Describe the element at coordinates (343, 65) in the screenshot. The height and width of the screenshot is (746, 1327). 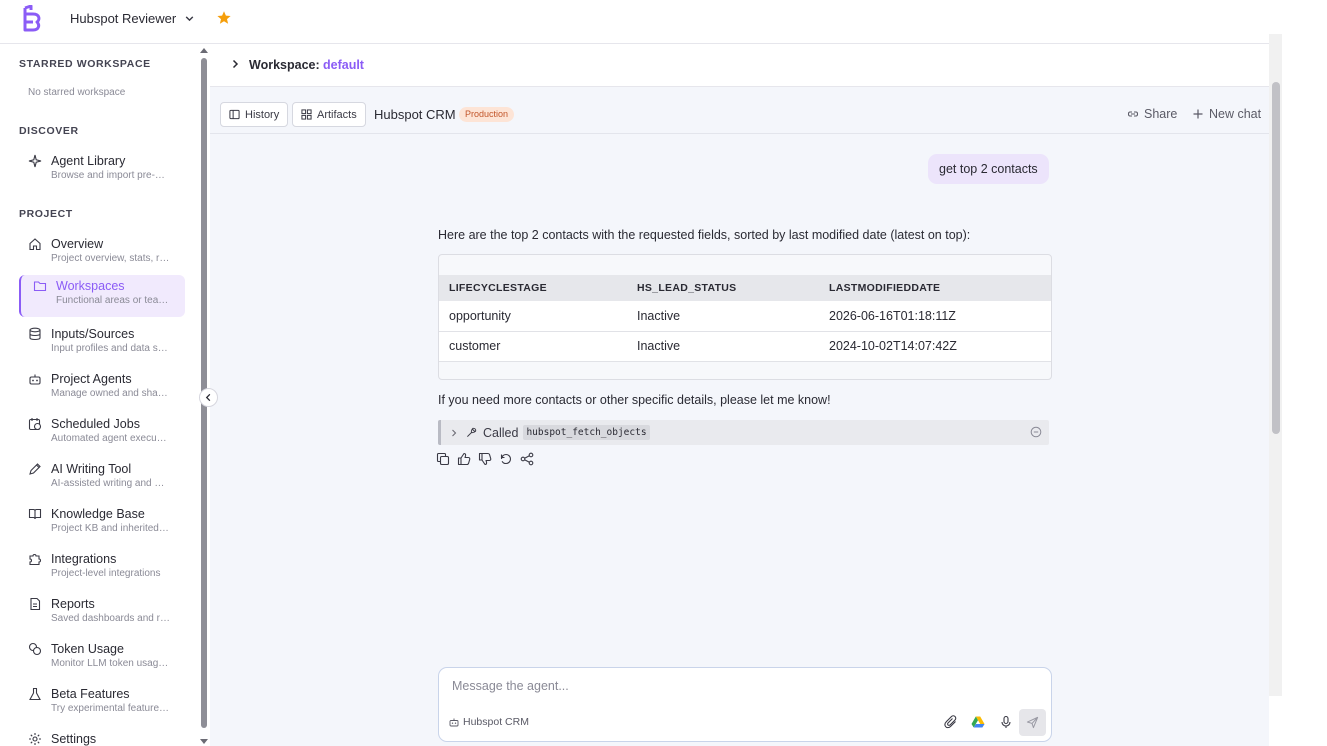
I see `workspace-value: default` at that location.